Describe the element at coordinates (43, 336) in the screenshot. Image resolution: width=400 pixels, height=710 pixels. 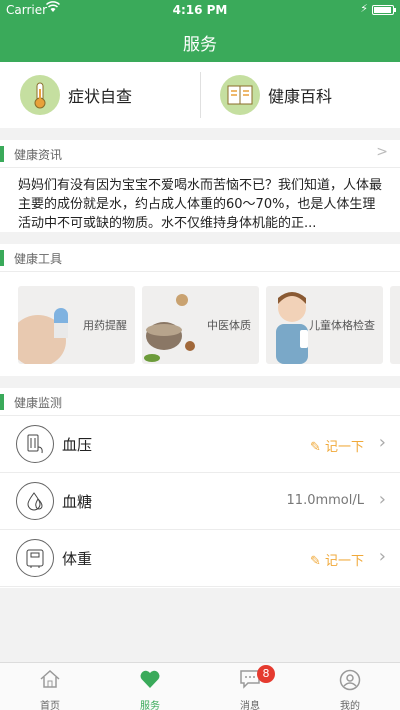
I see `pill-icon` at that location.